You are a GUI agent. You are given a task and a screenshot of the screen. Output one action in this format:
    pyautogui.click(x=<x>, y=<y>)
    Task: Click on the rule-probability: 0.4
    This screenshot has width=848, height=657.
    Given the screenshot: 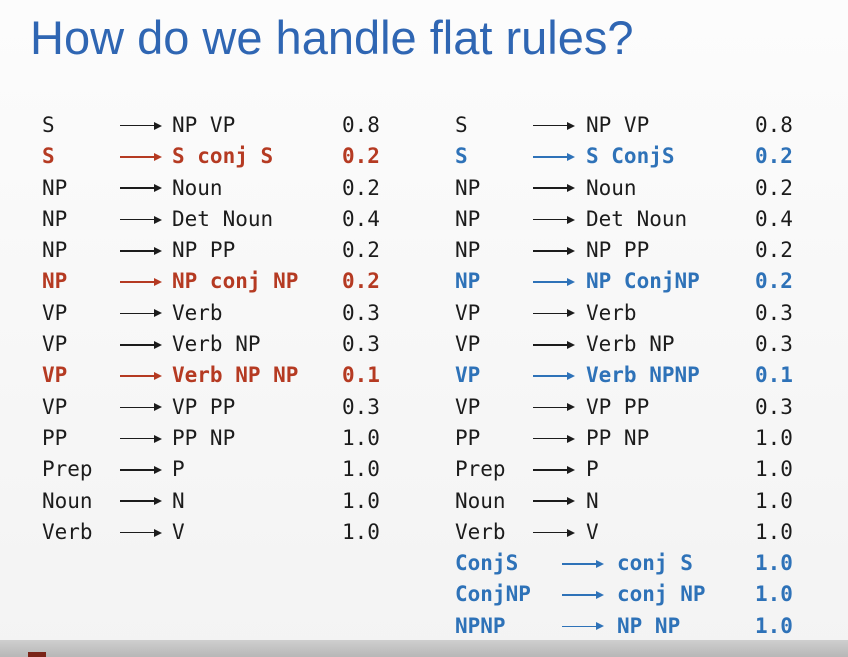 What is the action you would take?
    pyautogui.click(x=361, y=218)
    